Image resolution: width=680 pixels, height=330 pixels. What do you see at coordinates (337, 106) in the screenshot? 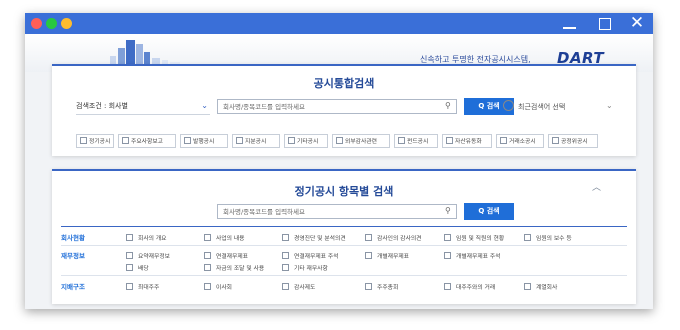
I see `company-search-input` at bounding box center [337, 106].